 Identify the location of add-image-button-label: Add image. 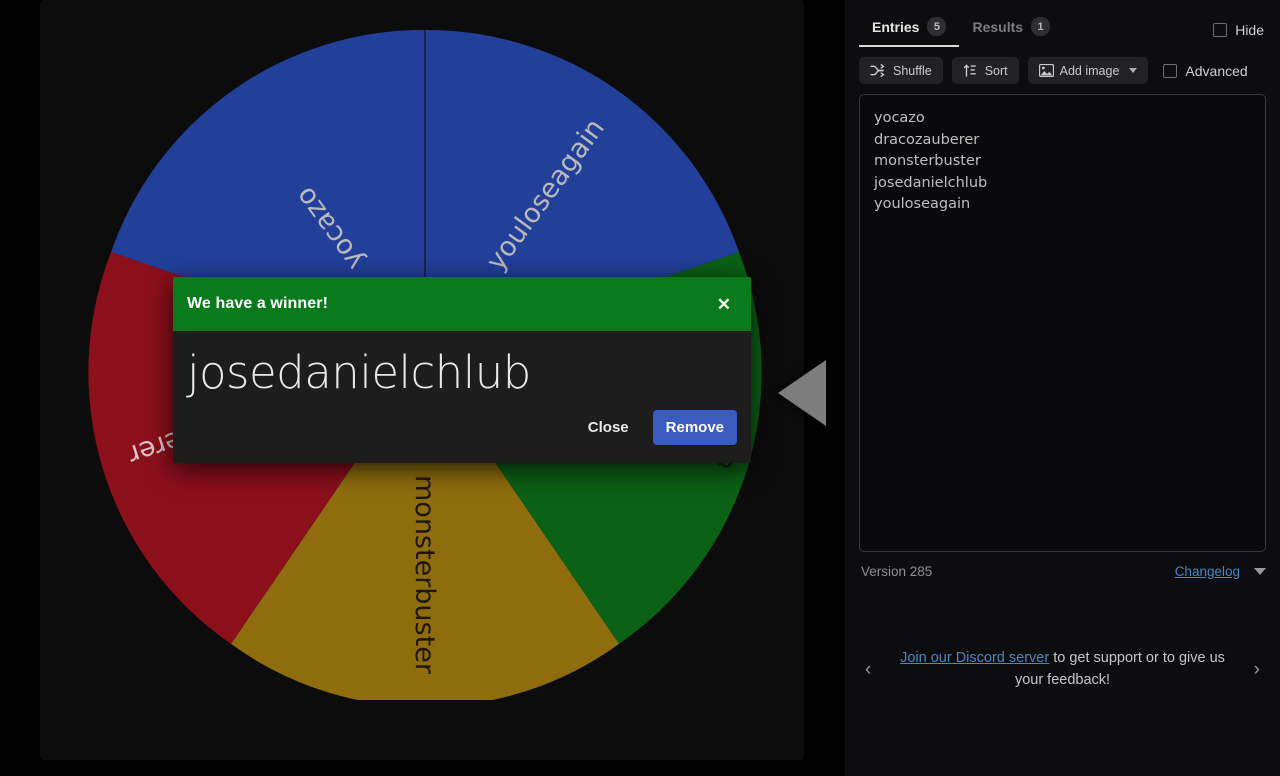
(1089, 70).